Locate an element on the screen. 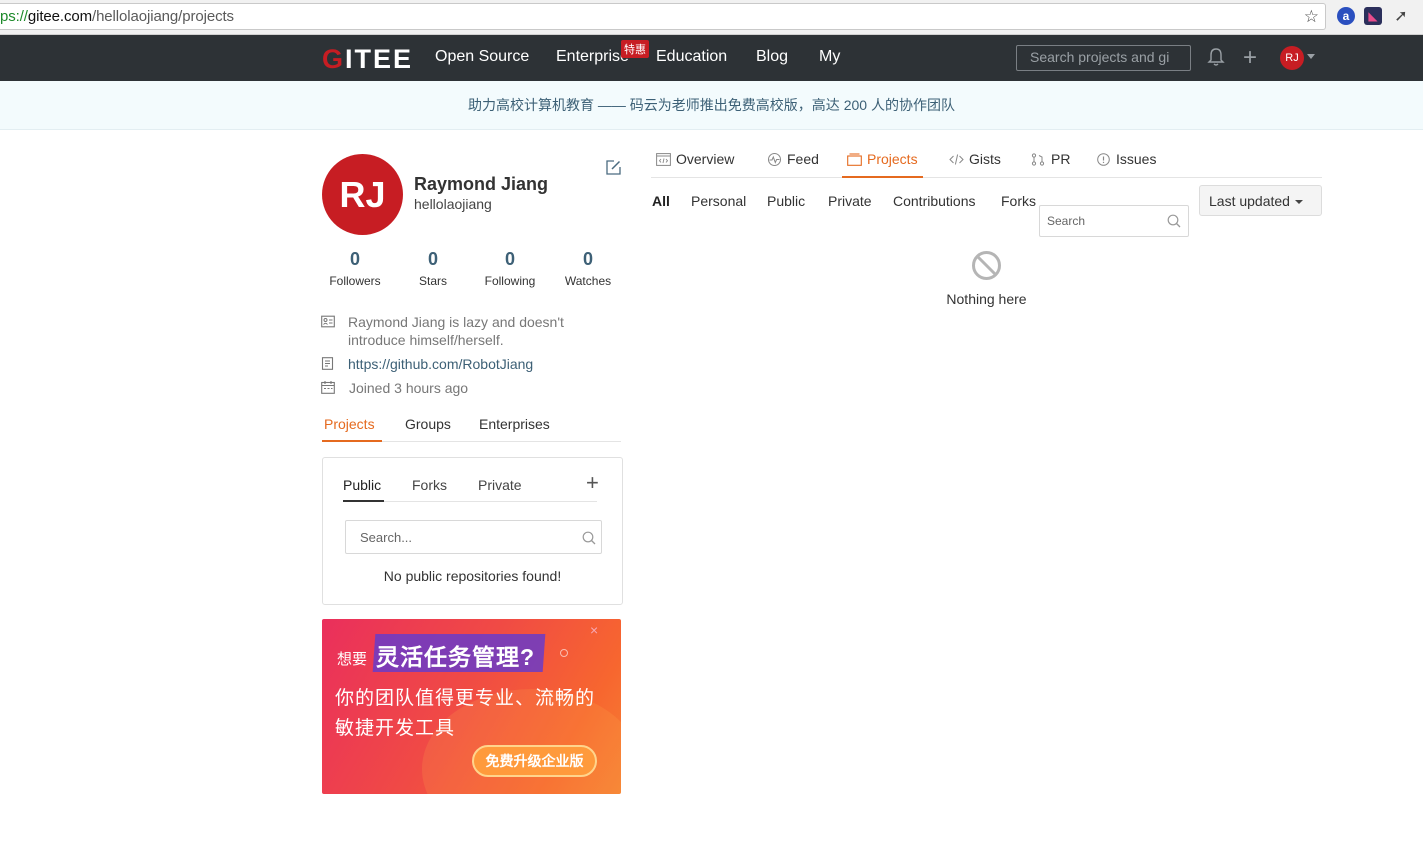 The height and width of the screenshot is (857, 1423). prohibited-icon is located at coordinates (986, 265).